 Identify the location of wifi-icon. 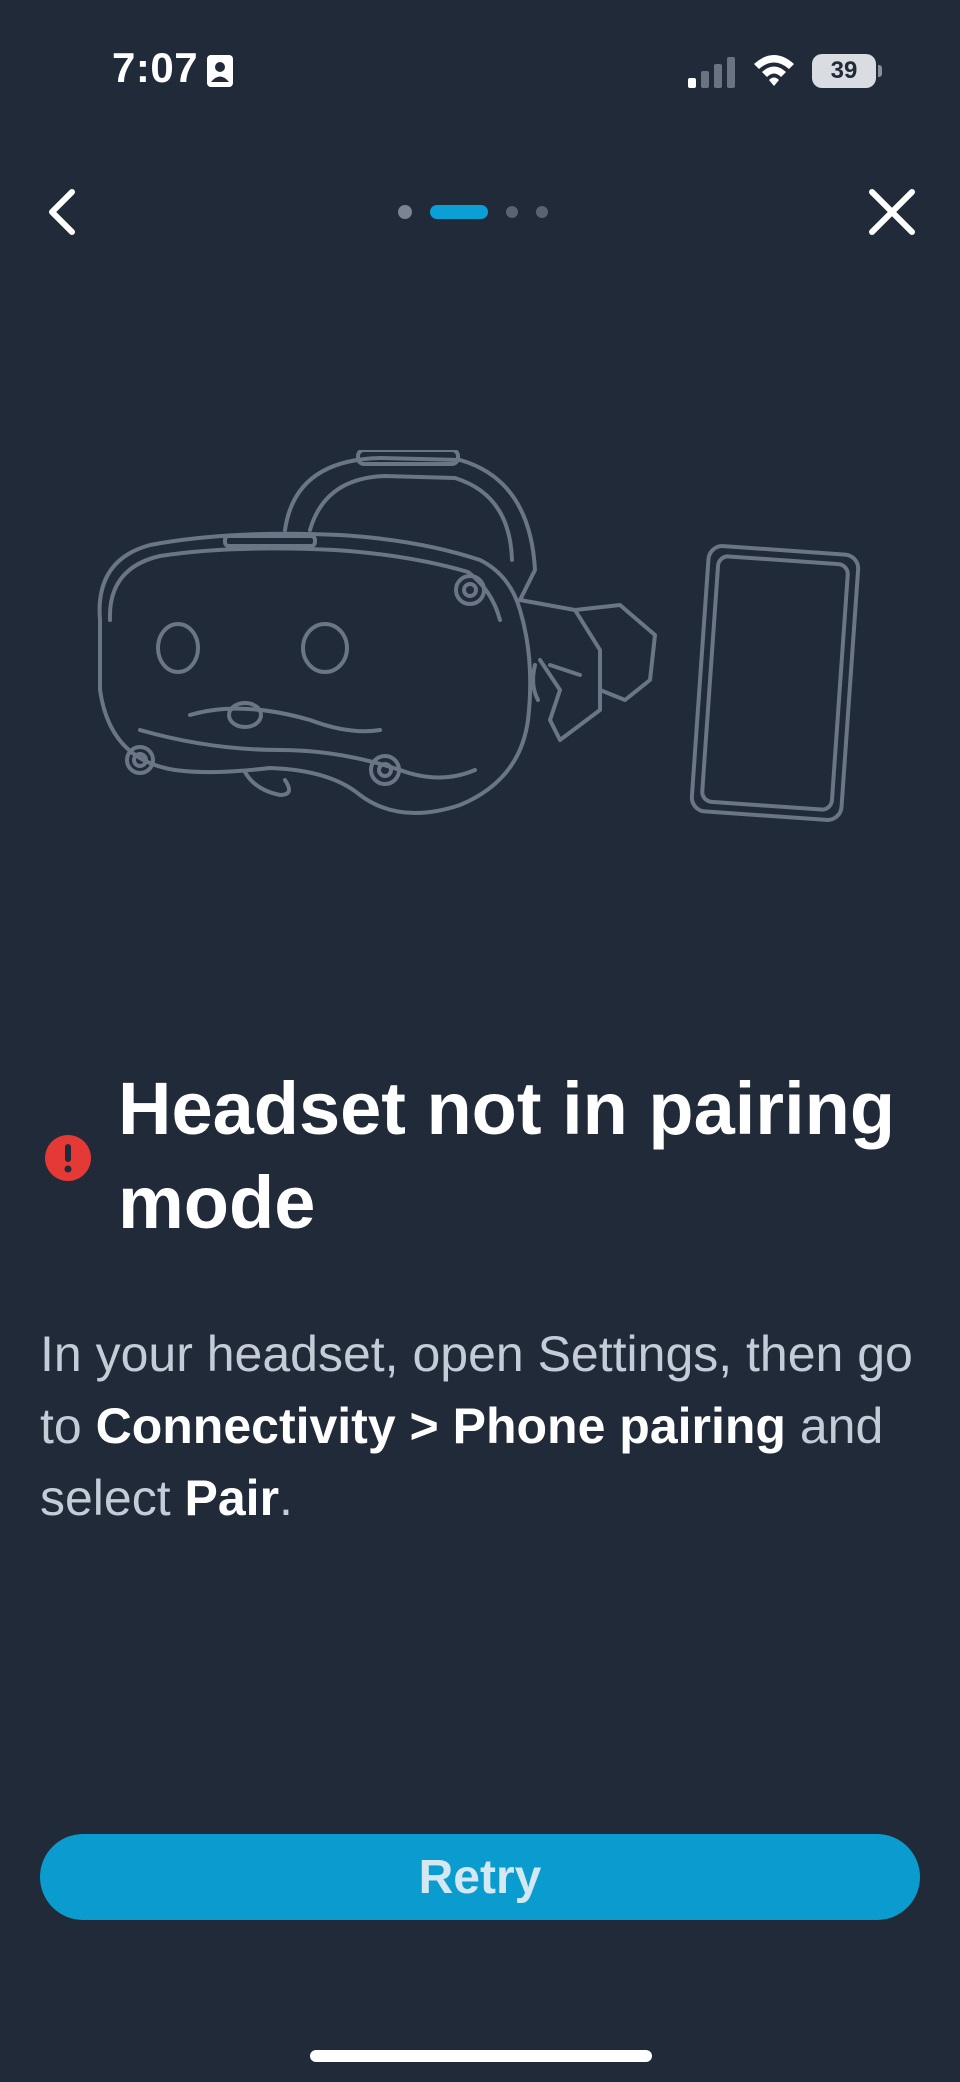
(774, 70).